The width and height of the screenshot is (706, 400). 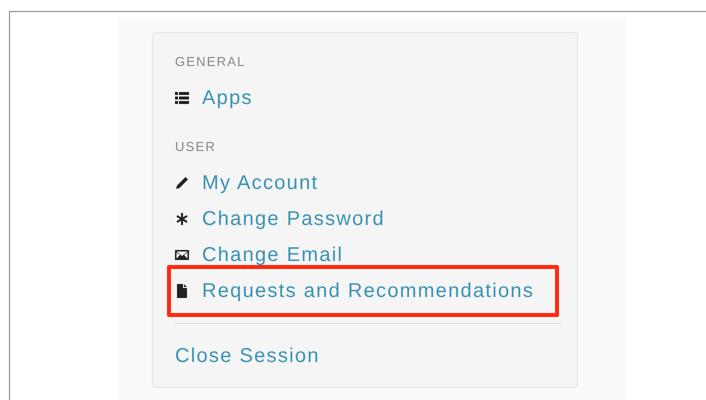 What do you see at coordinates (182, 291) in the screenshot?
I see `file-icon` at bounding box center [182, 291].